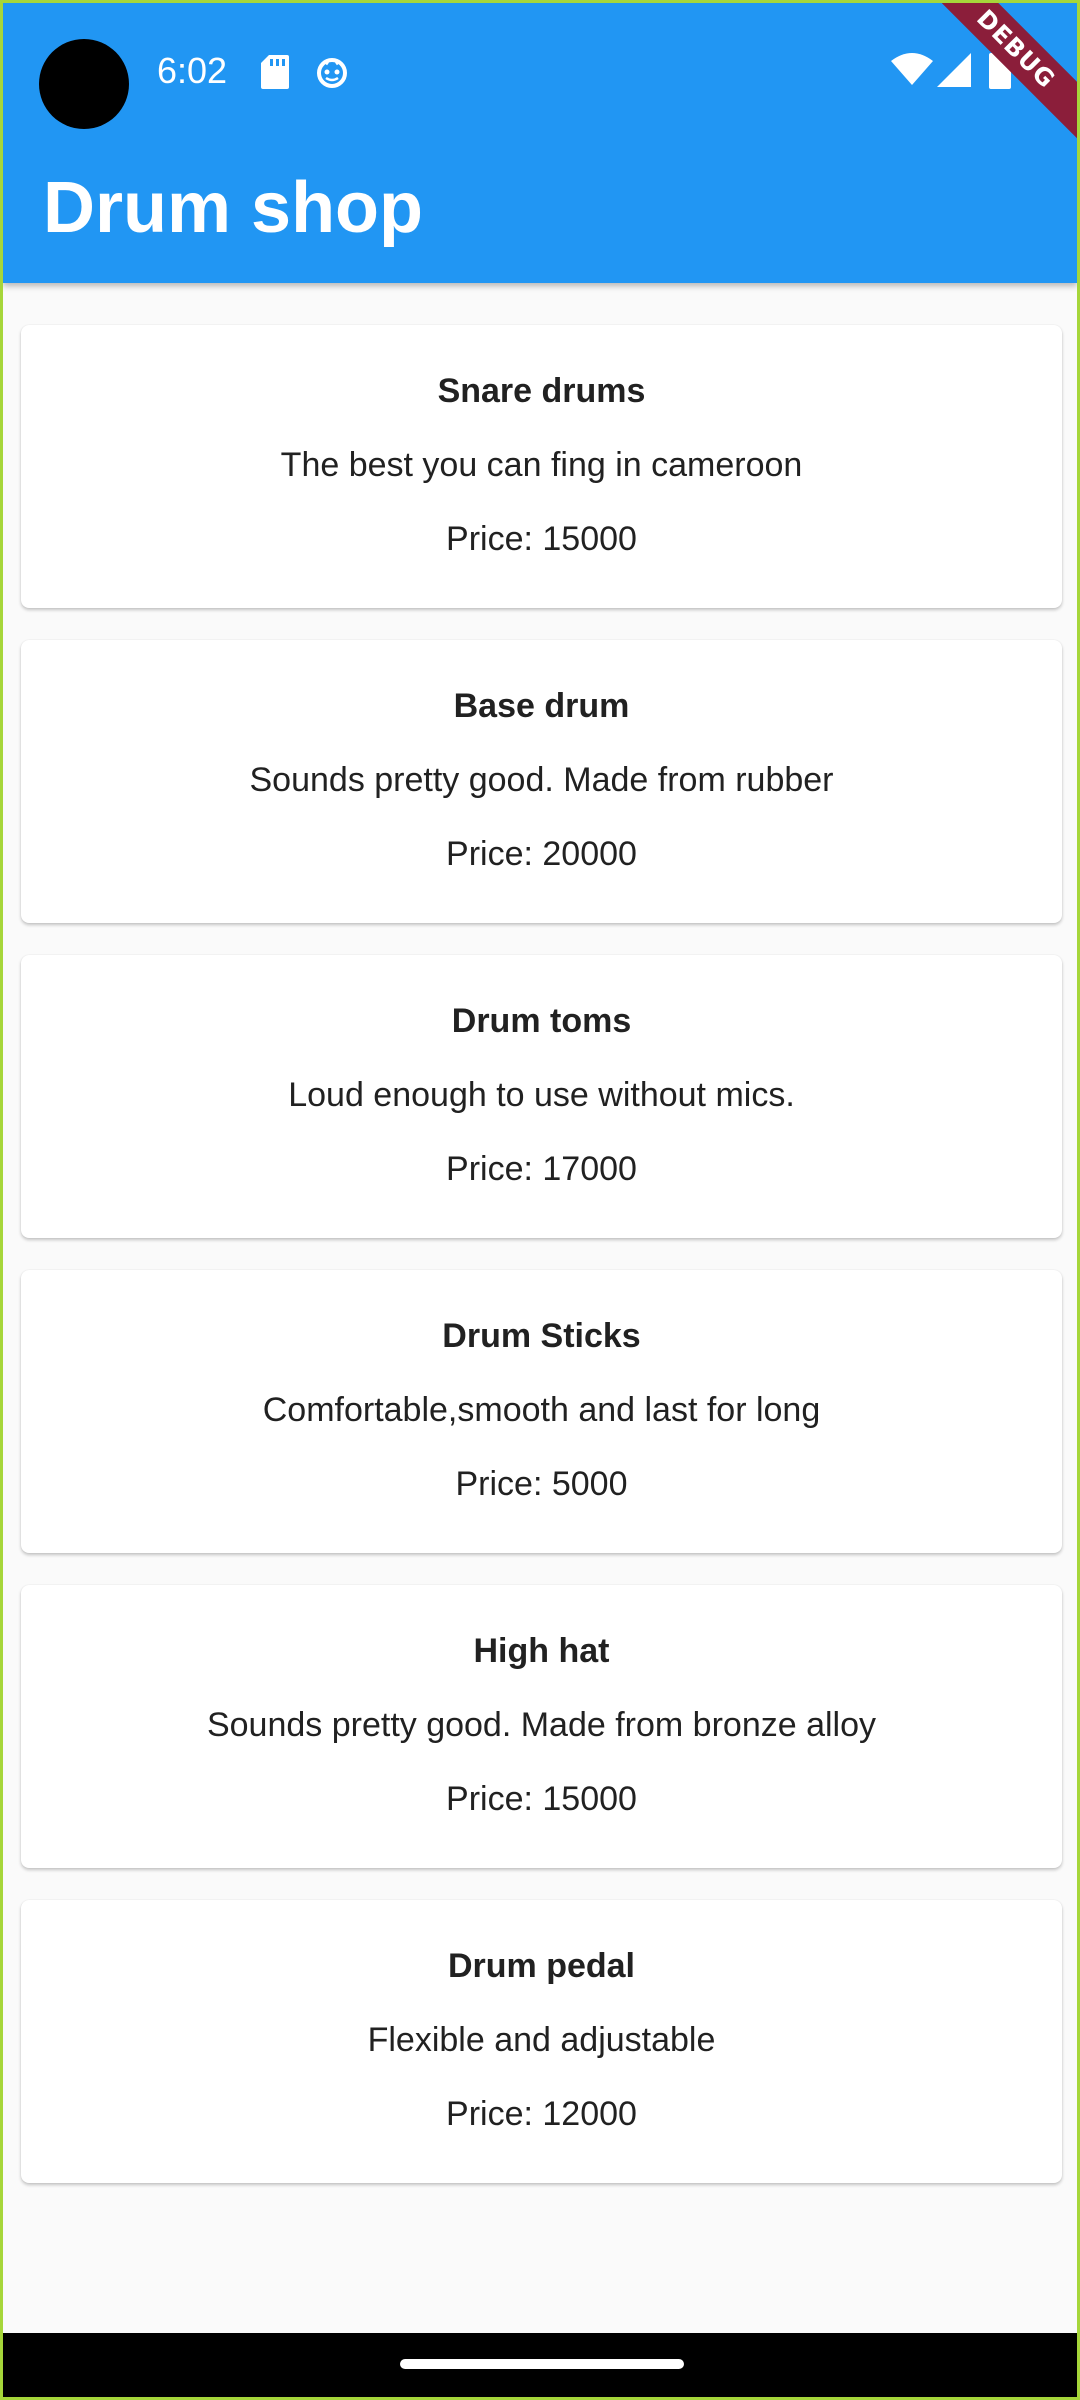 This screenshot has width=1080, height=2400. I want to click on product-description: The best you can fing in cameroon, so click(541, 465).